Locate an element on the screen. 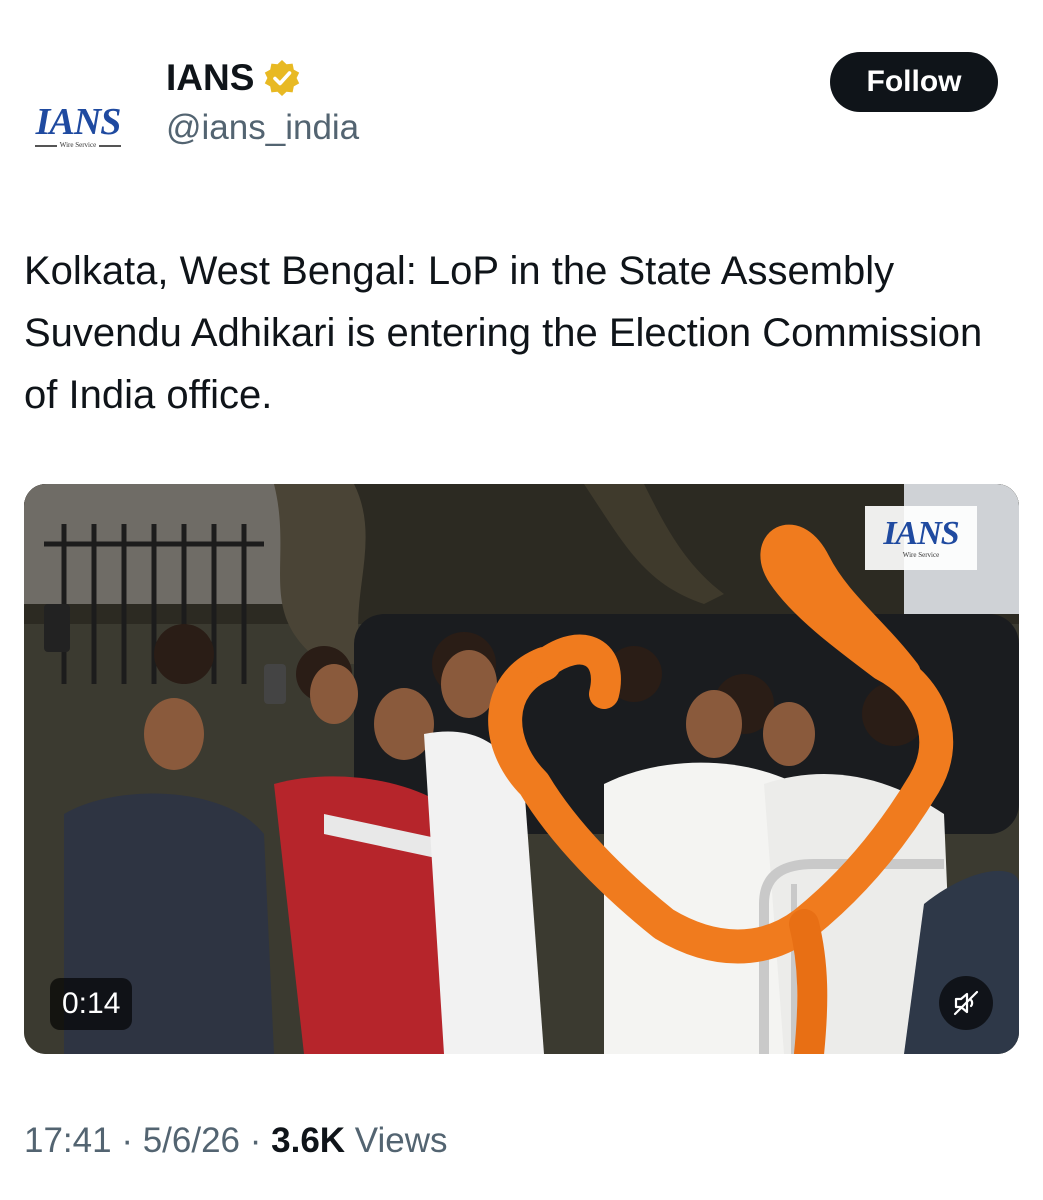 The height and width of the screenshot is (1200, 1043). views-label: Views is located at coordinates (396, 1141).